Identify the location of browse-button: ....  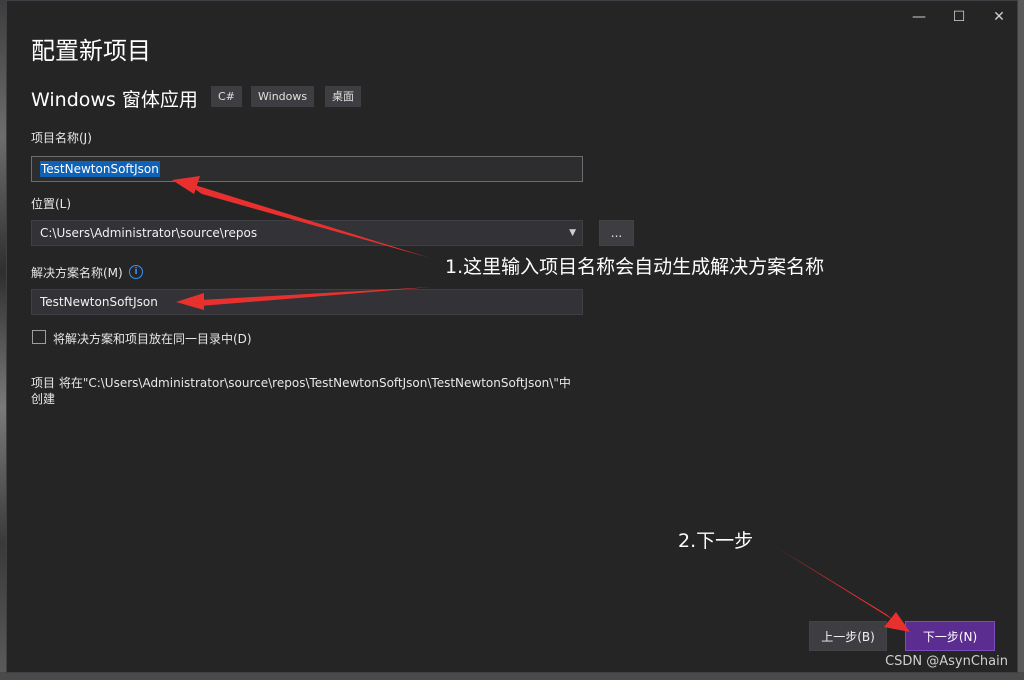
(616, 233).